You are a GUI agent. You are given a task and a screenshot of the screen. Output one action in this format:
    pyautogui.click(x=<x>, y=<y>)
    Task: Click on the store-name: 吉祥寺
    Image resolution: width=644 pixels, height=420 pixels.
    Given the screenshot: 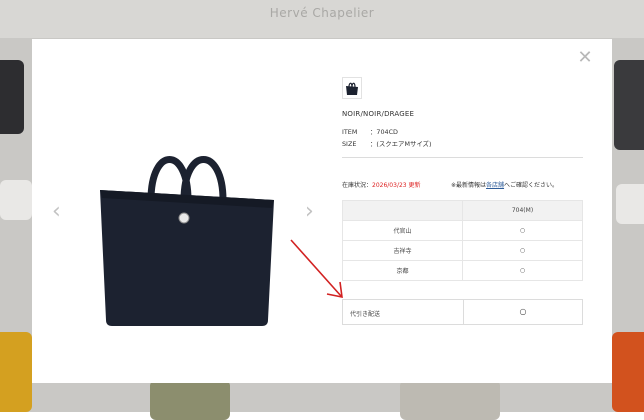 What is the action you would take?
    pyautogui.click(x=402, y=250)
    